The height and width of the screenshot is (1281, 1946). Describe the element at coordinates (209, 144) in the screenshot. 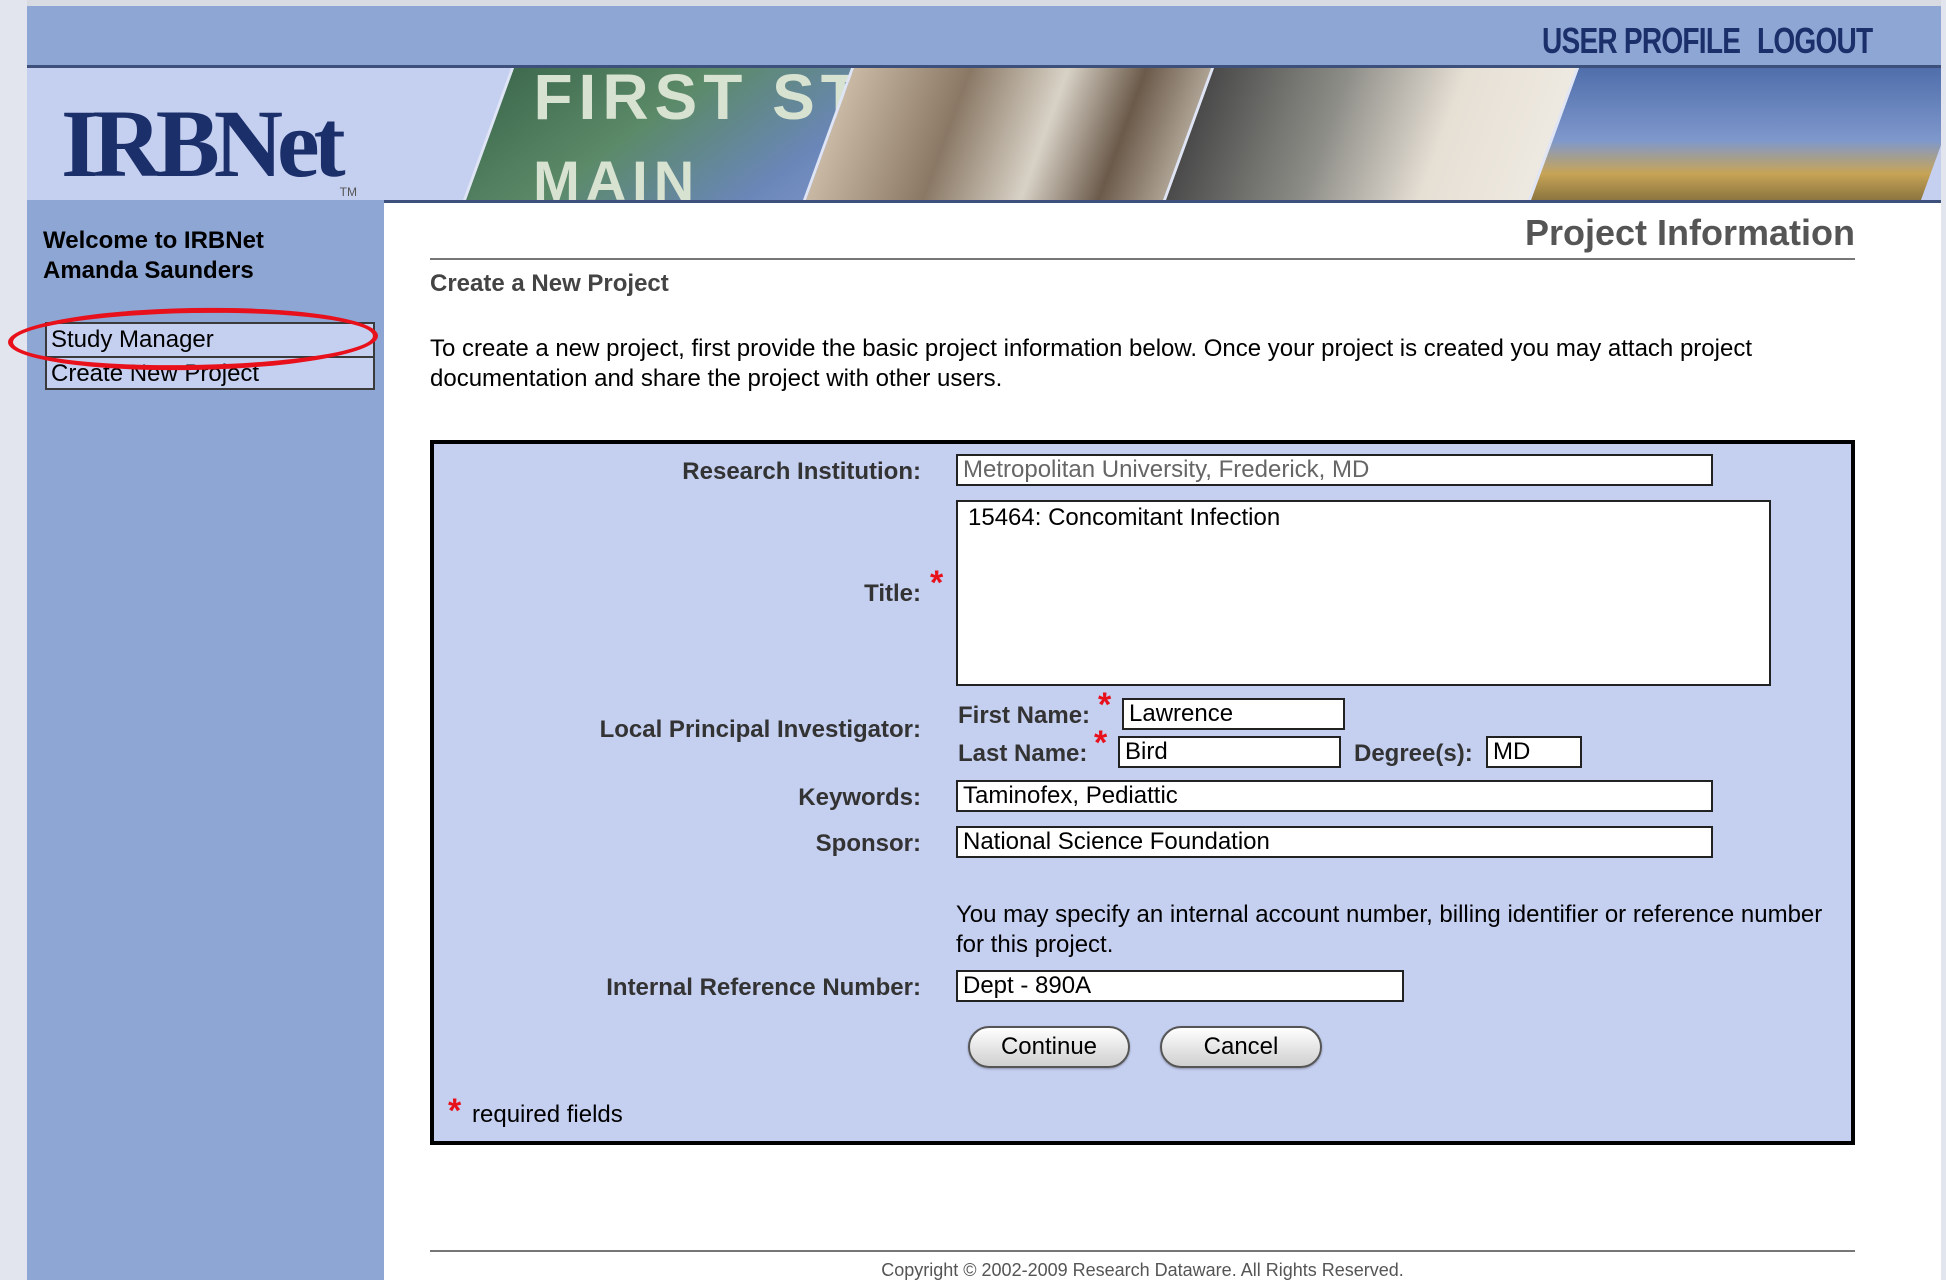

I see `irbnet-logo: IRBNetTM` at that location.